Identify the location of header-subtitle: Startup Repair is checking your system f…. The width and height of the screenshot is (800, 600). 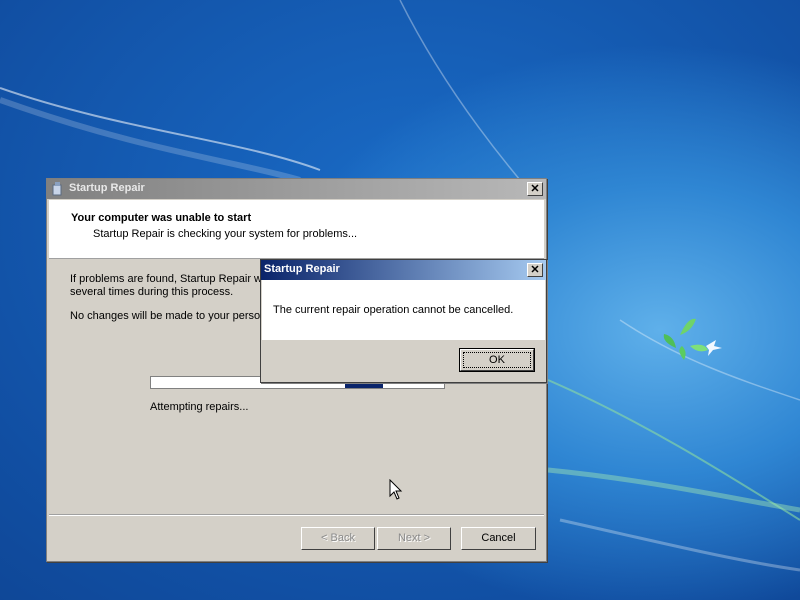
(225, 234).